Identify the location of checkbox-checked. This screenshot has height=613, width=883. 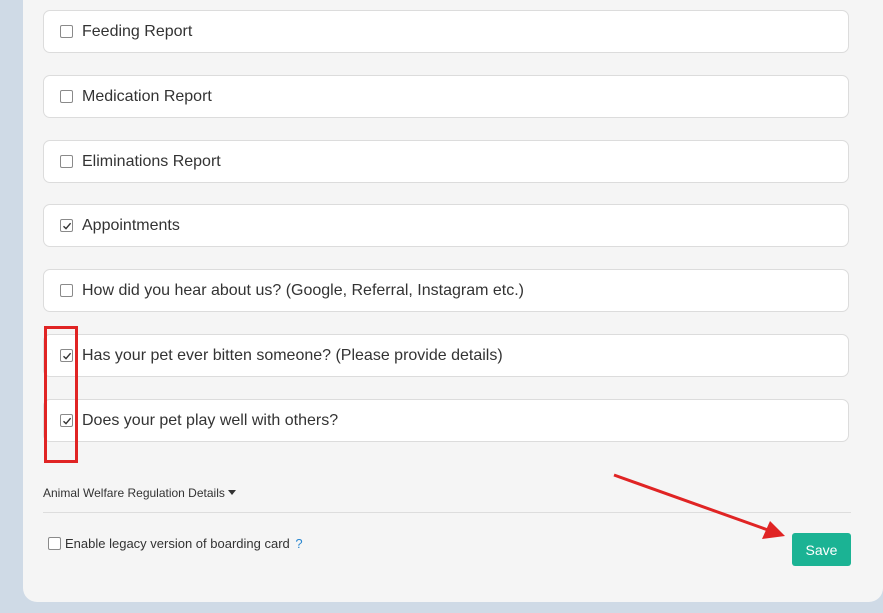
(66, 225).